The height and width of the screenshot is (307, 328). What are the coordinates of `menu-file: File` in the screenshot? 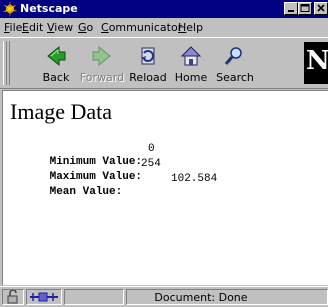 It's located at (13, 27).